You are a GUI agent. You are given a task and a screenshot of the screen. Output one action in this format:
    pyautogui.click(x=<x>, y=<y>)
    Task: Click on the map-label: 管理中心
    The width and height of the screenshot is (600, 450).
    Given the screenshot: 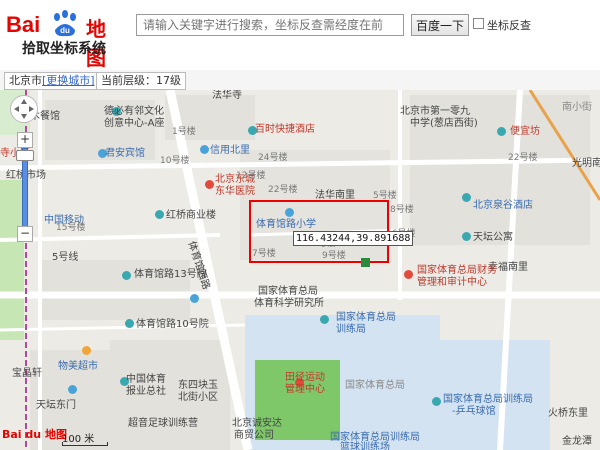 What is the action you would take?
    pyautogui.click(x=305, y=389)
    